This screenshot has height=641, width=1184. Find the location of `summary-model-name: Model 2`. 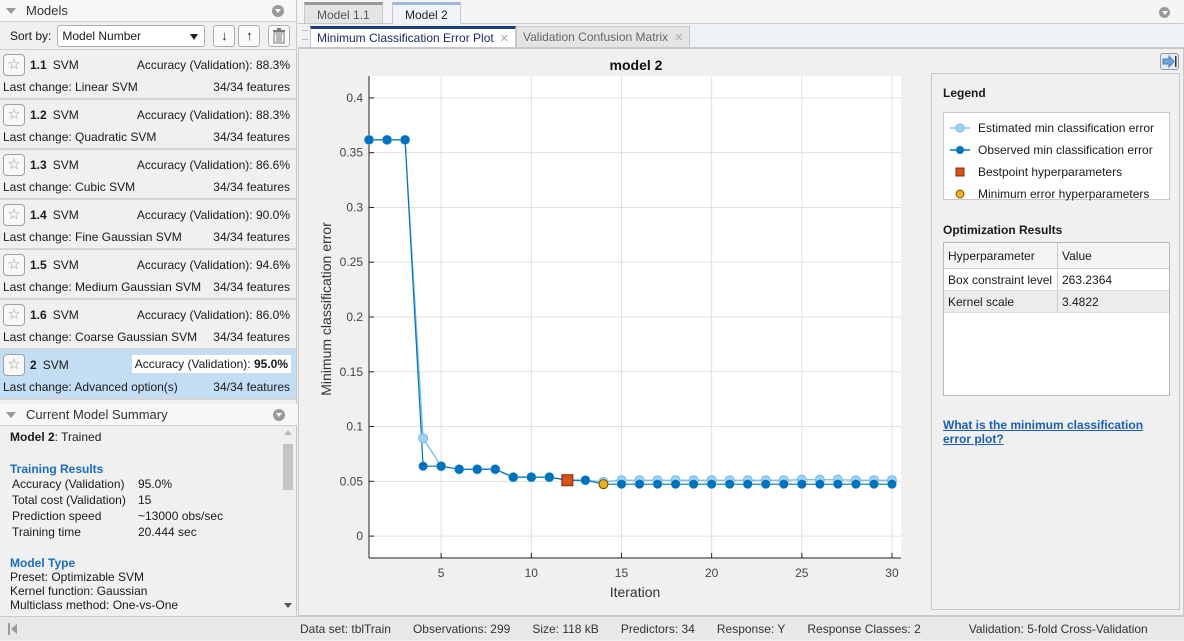

summary-model-name: Model 2 is located at coordinates (32, 437).